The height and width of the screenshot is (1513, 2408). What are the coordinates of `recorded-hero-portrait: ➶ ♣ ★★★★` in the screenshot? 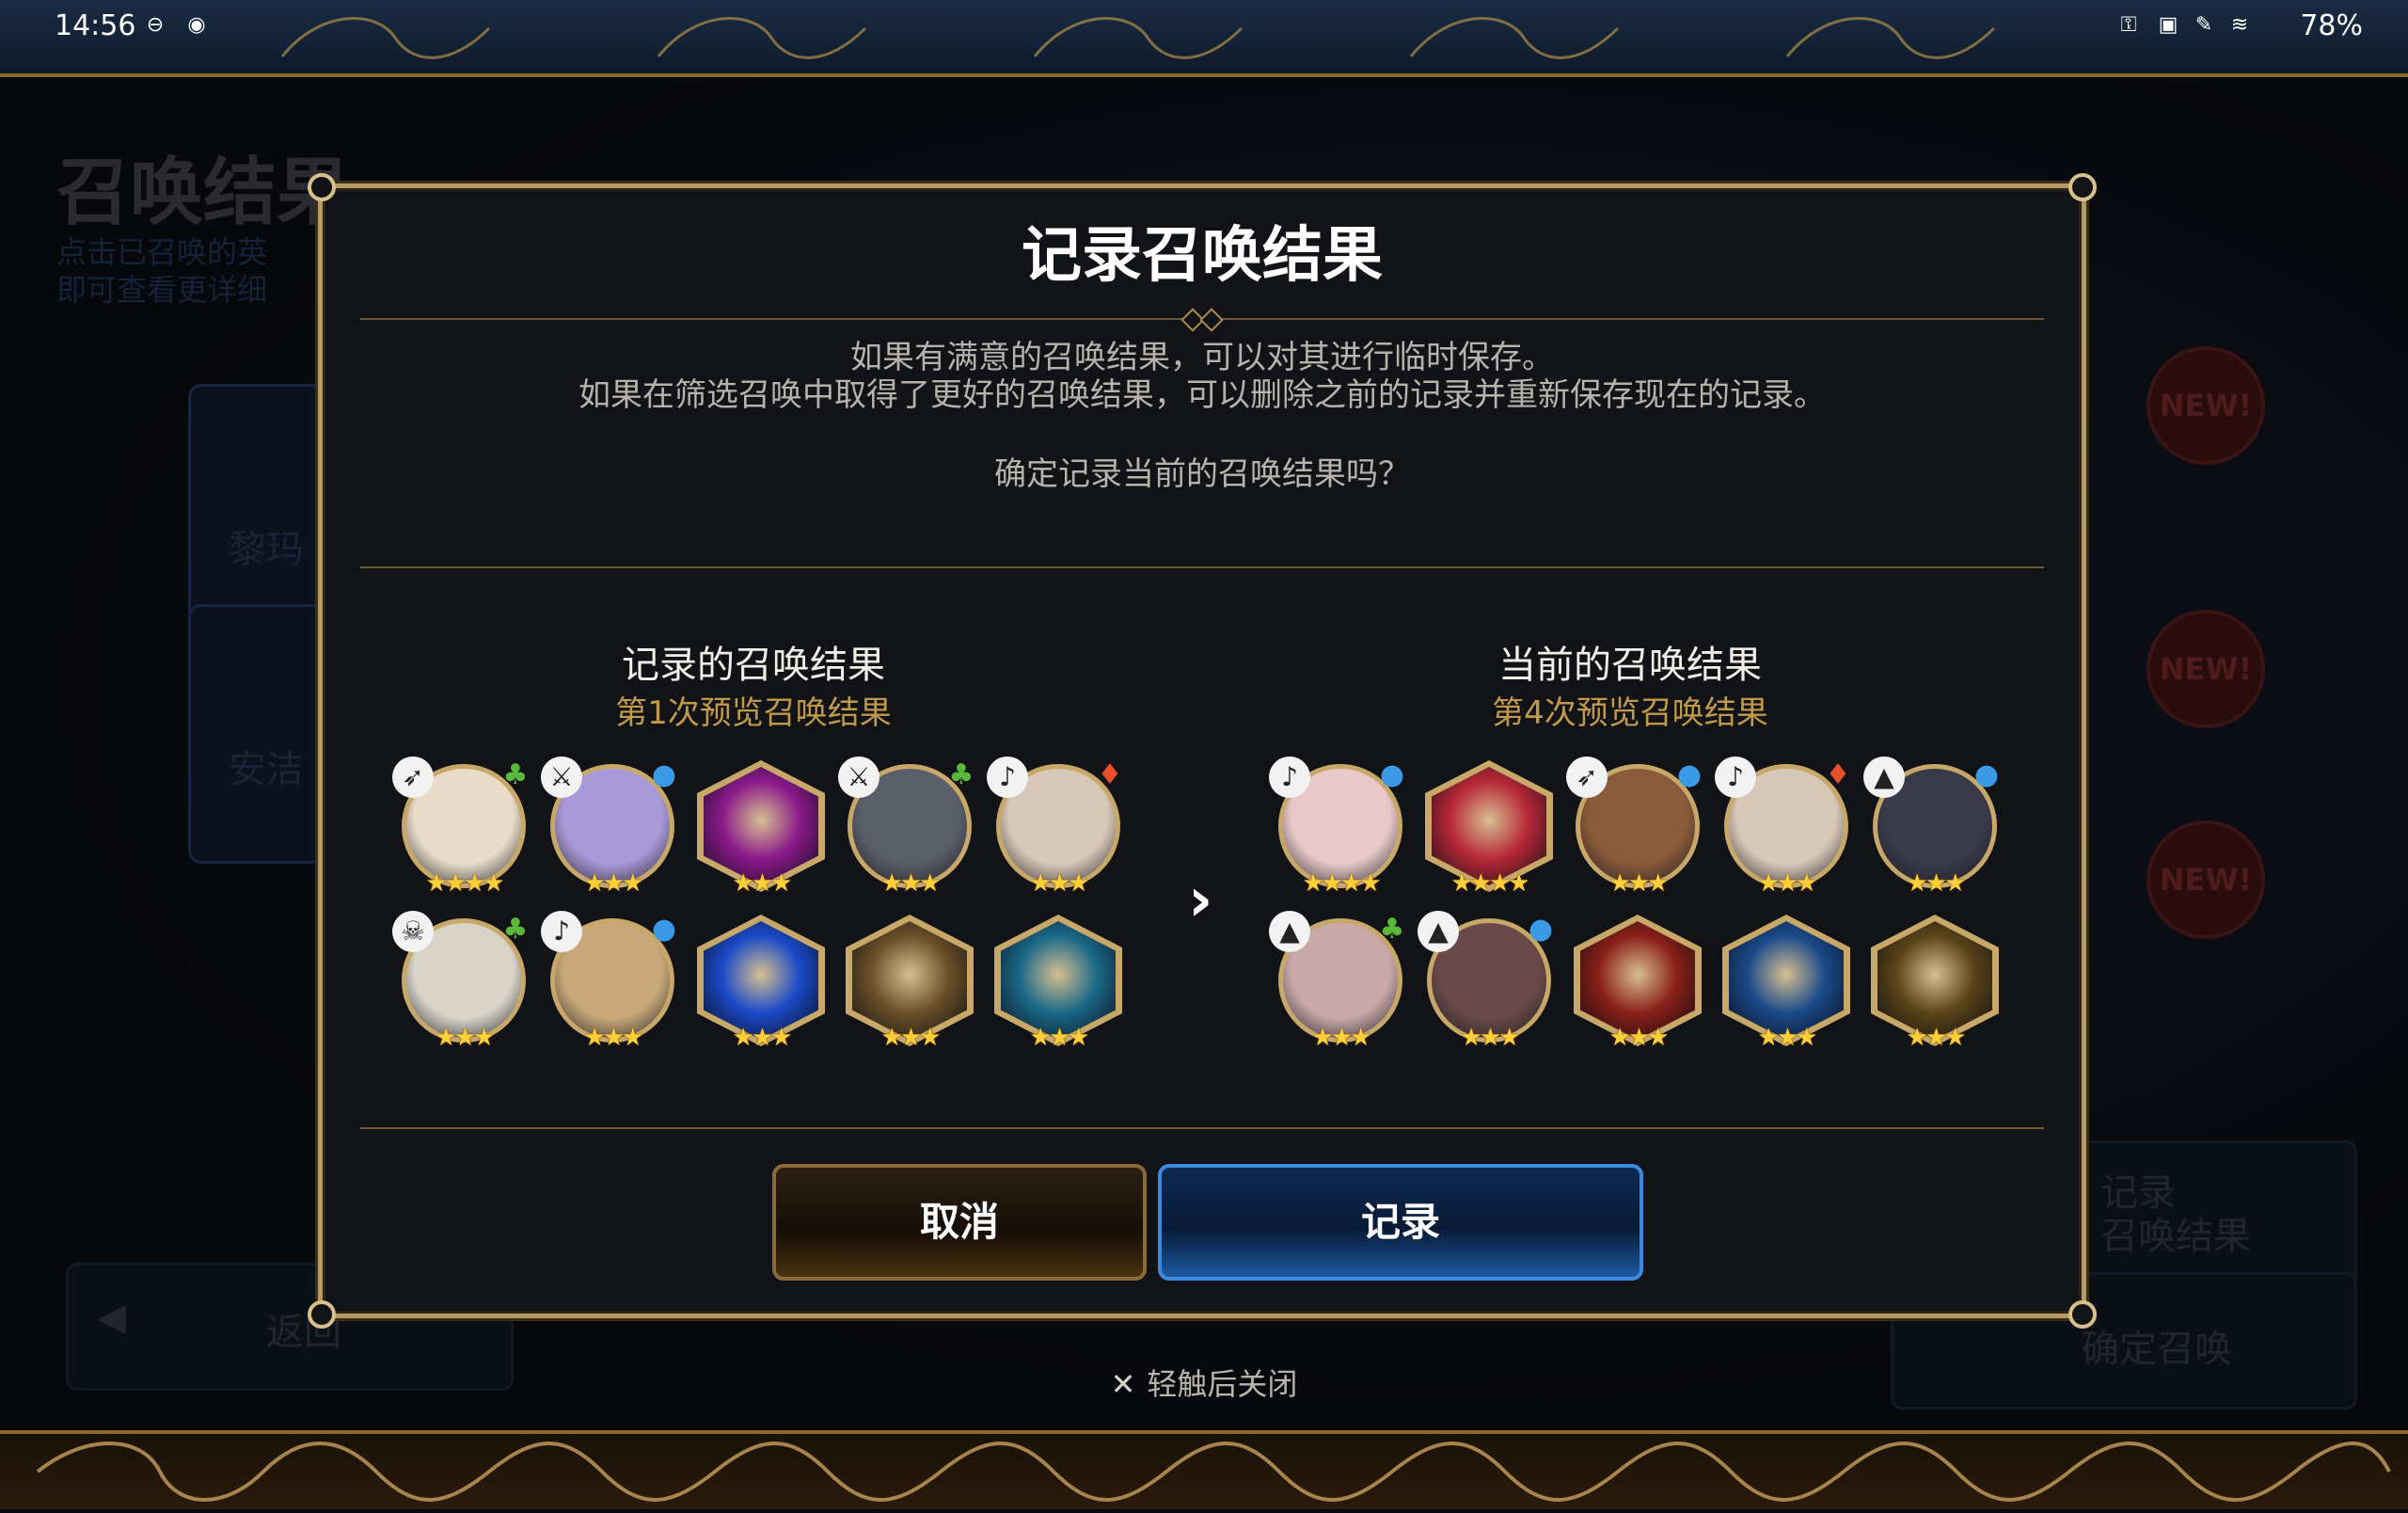 It's located at (464, 828).